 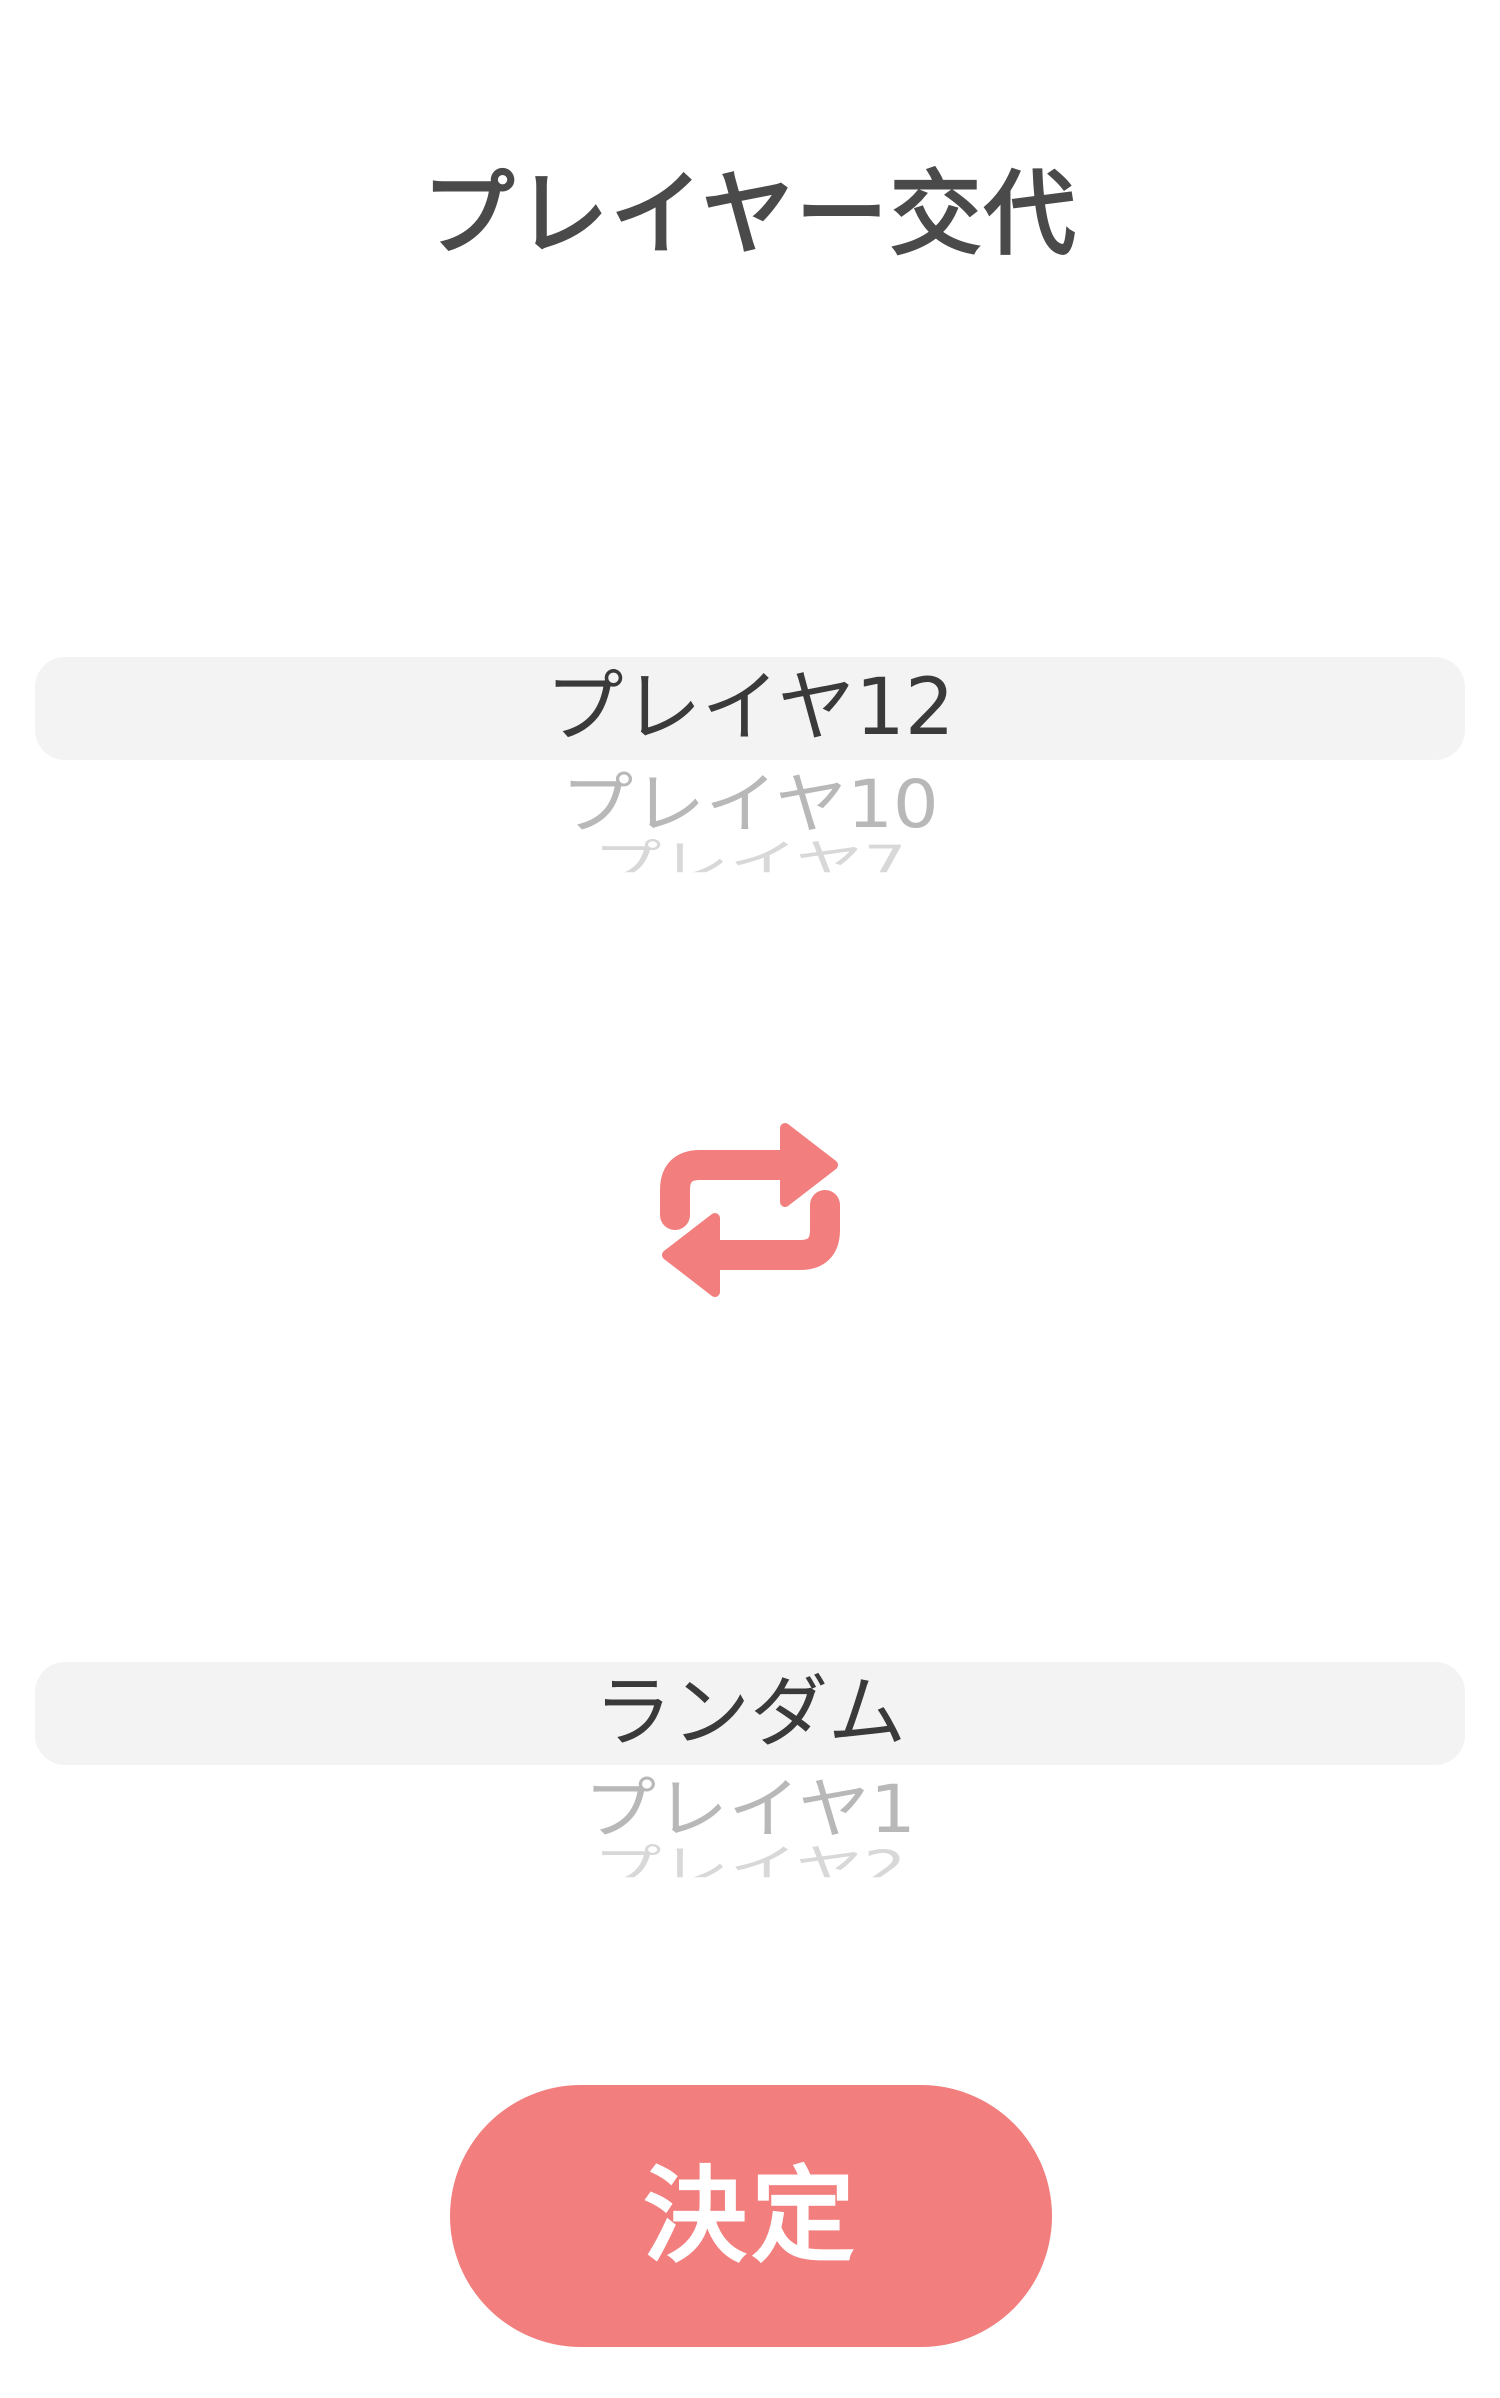 I want to click on player-out-picker: プレイヤ12 プレイヤ10 プレイヤ7, so click(x=750, y=716).